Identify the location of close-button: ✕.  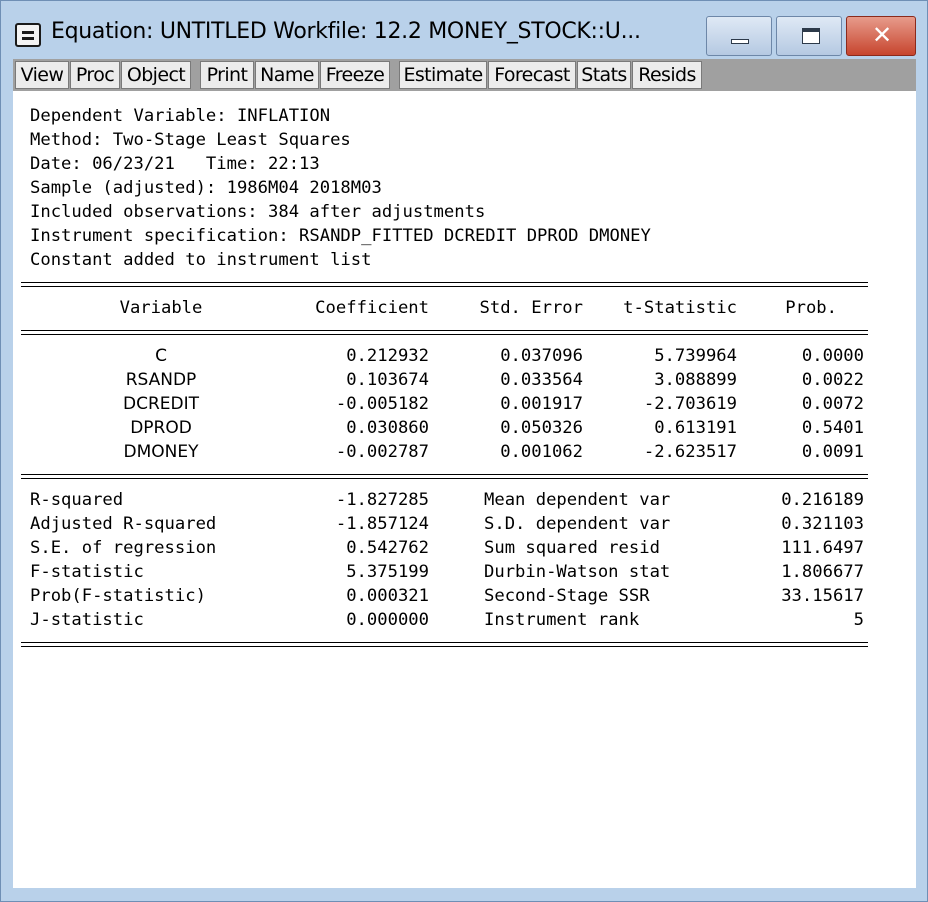
(881, 36).